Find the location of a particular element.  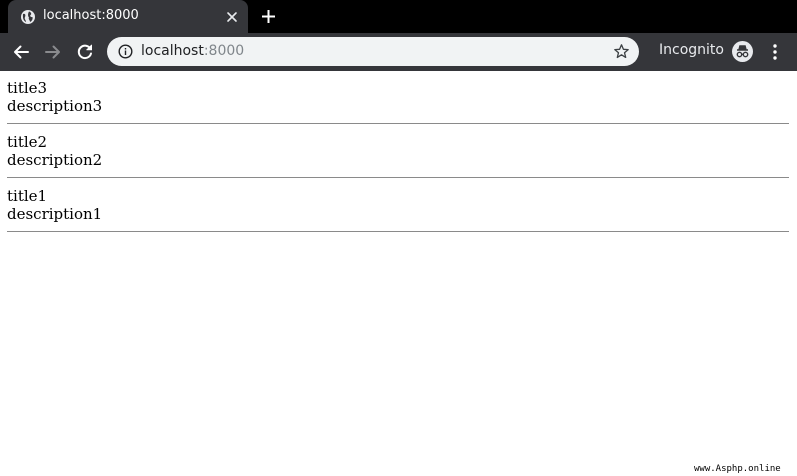

watermark: www.Asphp.online is located at coordinates (737, 469).